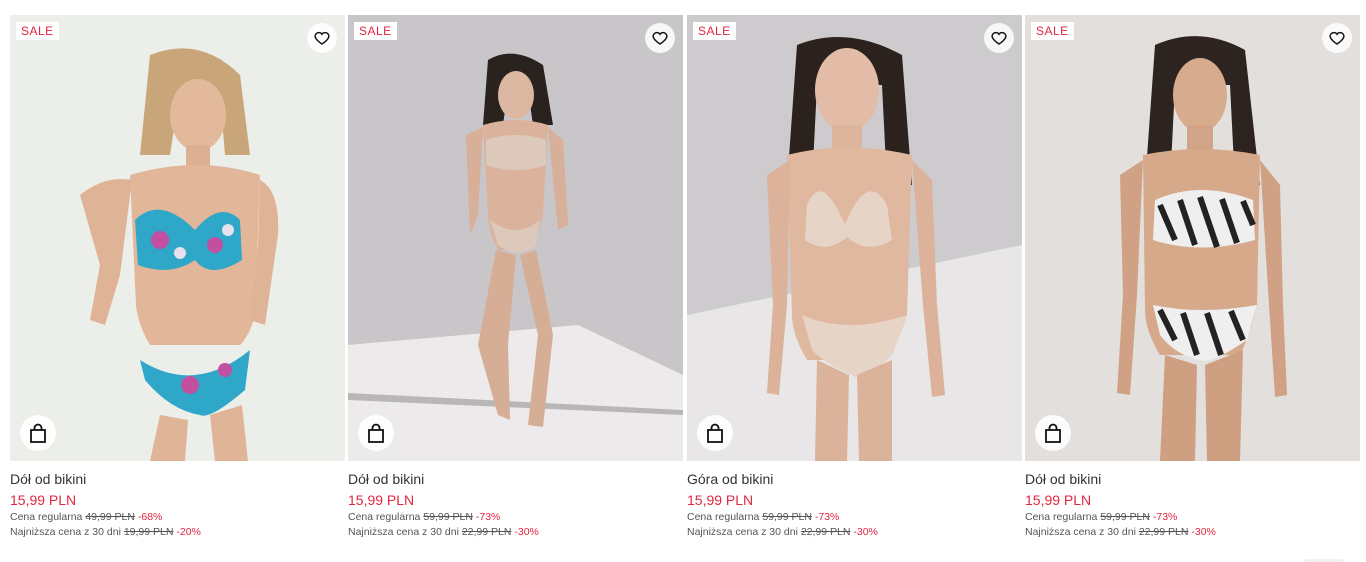  I want to click on product-name: Góra od bikini, so click(854, 479).